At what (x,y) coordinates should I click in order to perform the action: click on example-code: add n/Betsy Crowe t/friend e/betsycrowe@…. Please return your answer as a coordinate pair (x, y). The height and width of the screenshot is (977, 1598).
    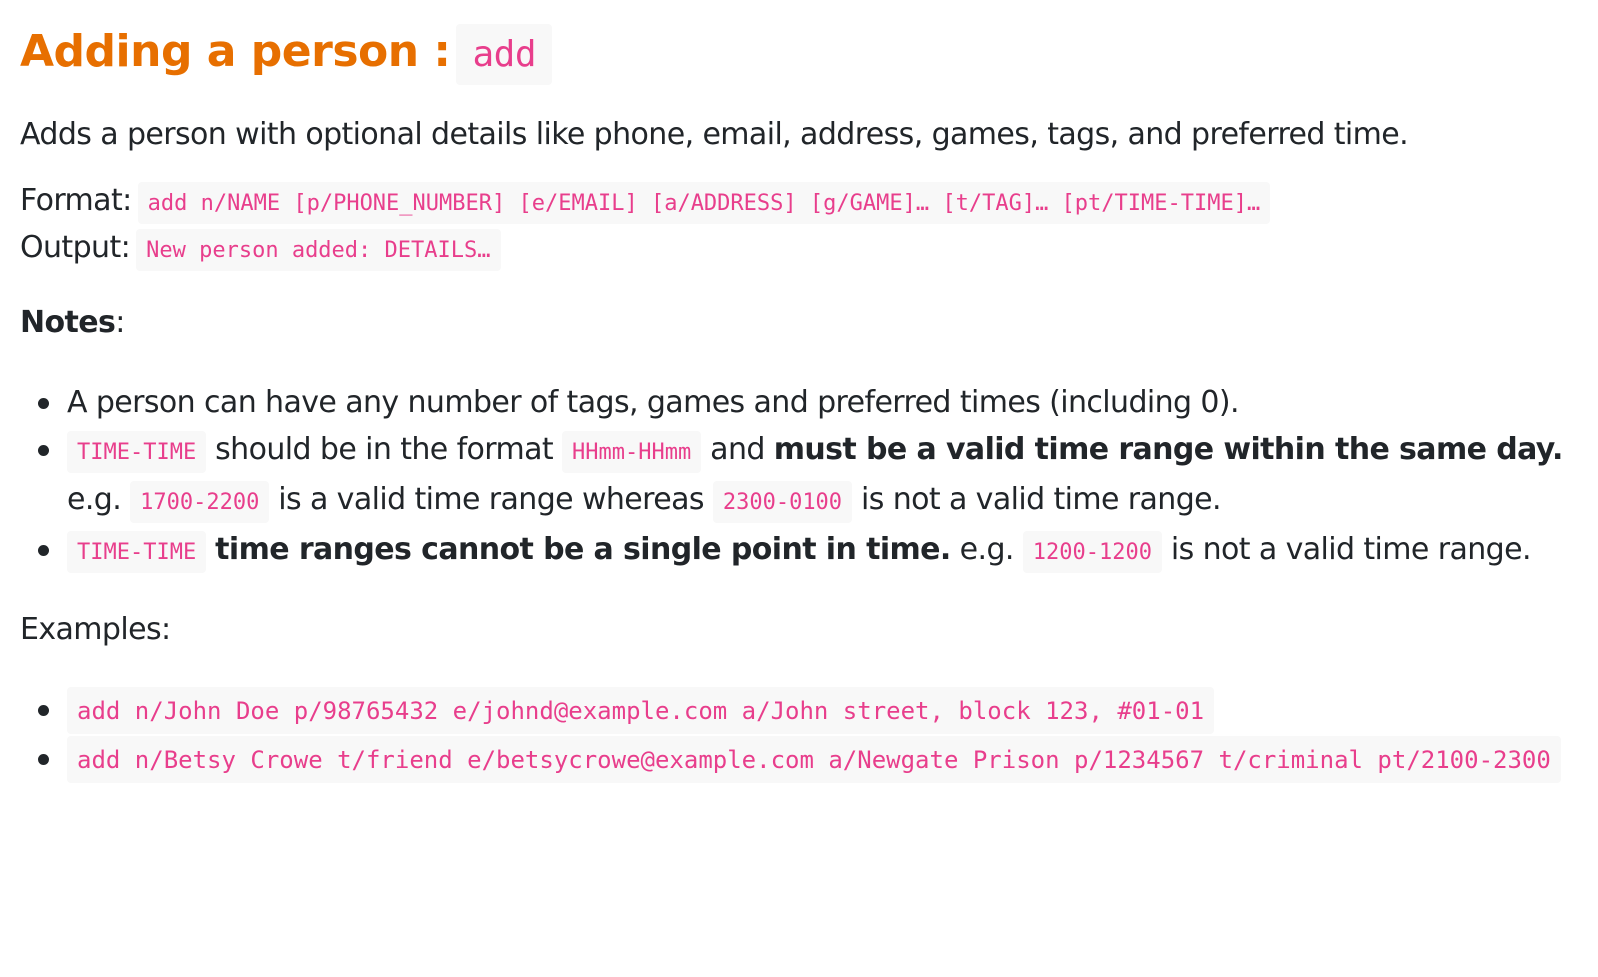
    Looking at the image, I should click on (814, 759).